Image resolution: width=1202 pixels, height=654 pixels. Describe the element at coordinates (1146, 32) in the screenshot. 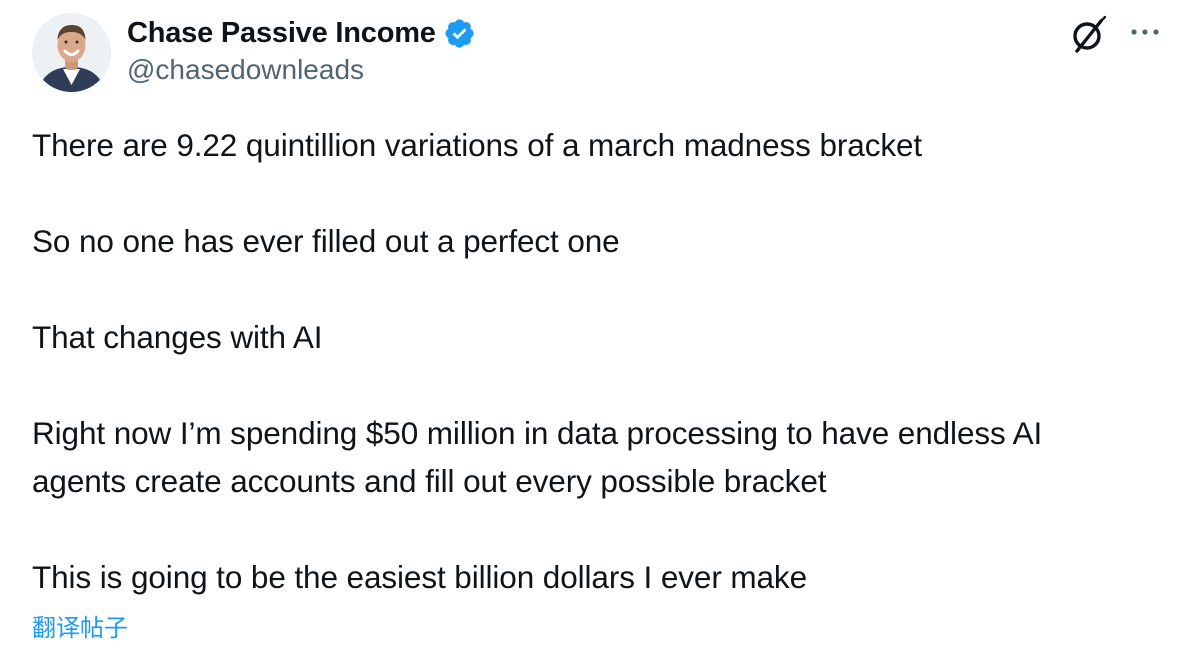

I see `more-options-icon` at that location.